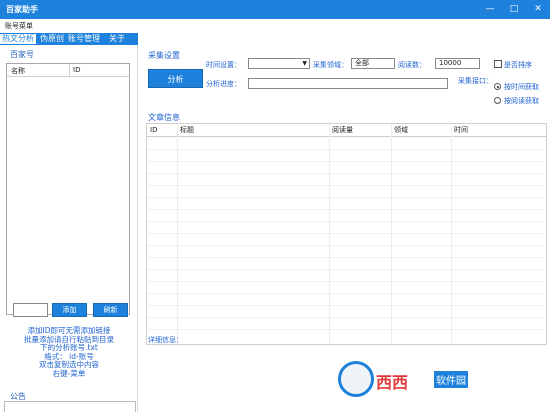 The height and width of the screenshot is (412, 550). What do you see at coordinates (279, 63) in the screenshot?
I see `time-setting-select: ▼` at bounding box center [279, 63].